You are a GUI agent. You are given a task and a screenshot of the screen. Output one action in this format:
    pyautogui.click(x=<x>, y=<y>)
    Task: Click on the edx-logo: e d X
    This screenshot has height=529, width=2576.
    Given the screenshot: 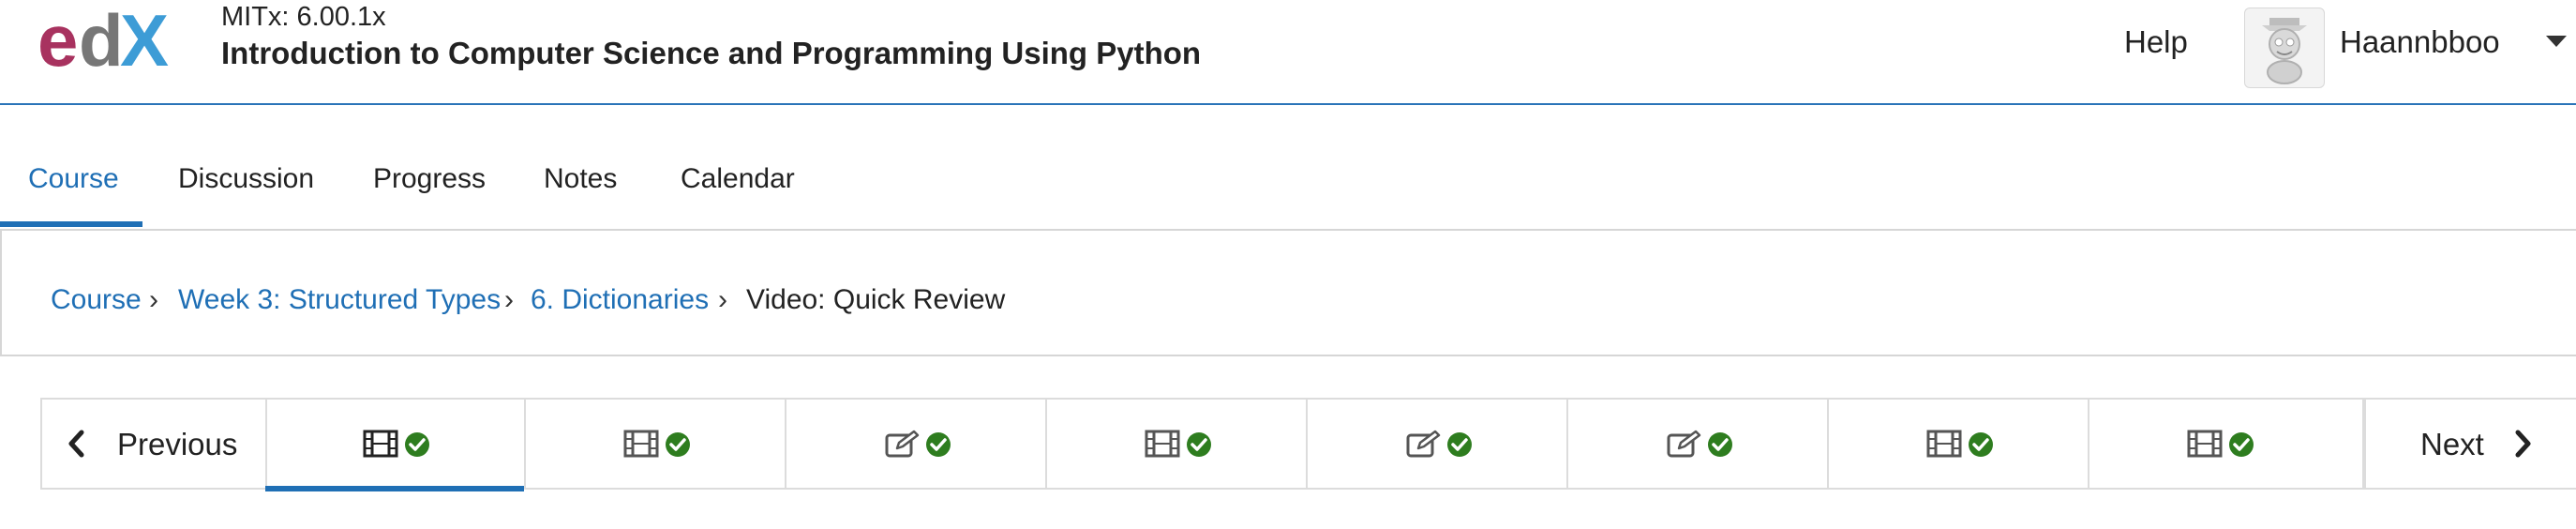 What is the action you would take?
    pyautogui.click(x=117, y=39)
    